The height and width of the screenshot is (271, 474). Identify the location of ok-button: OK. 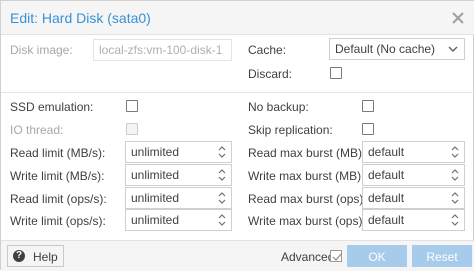
(377, 256).